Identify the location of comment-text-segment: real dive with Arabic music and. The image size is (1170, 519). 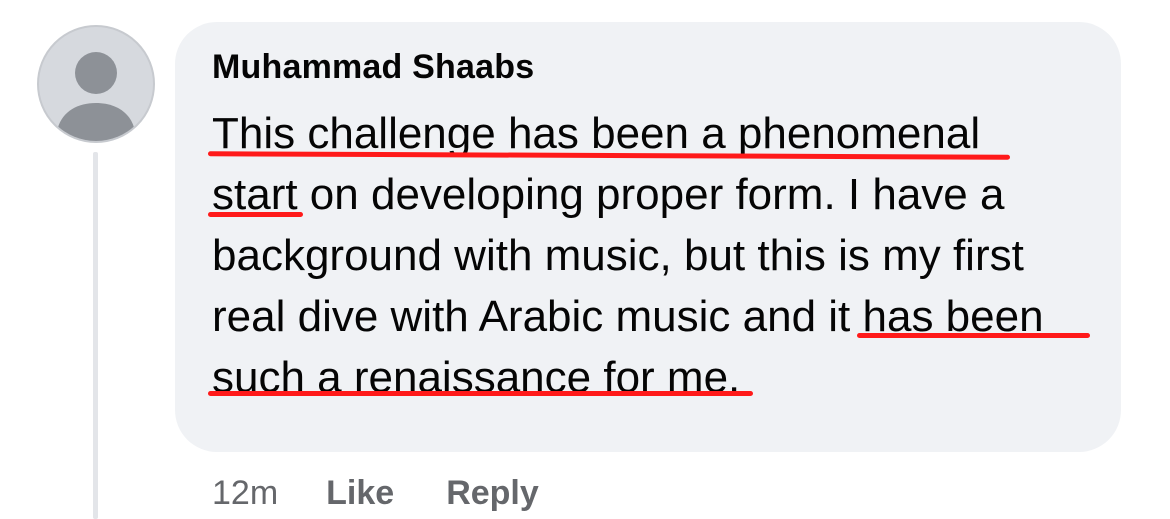
(520, 316).